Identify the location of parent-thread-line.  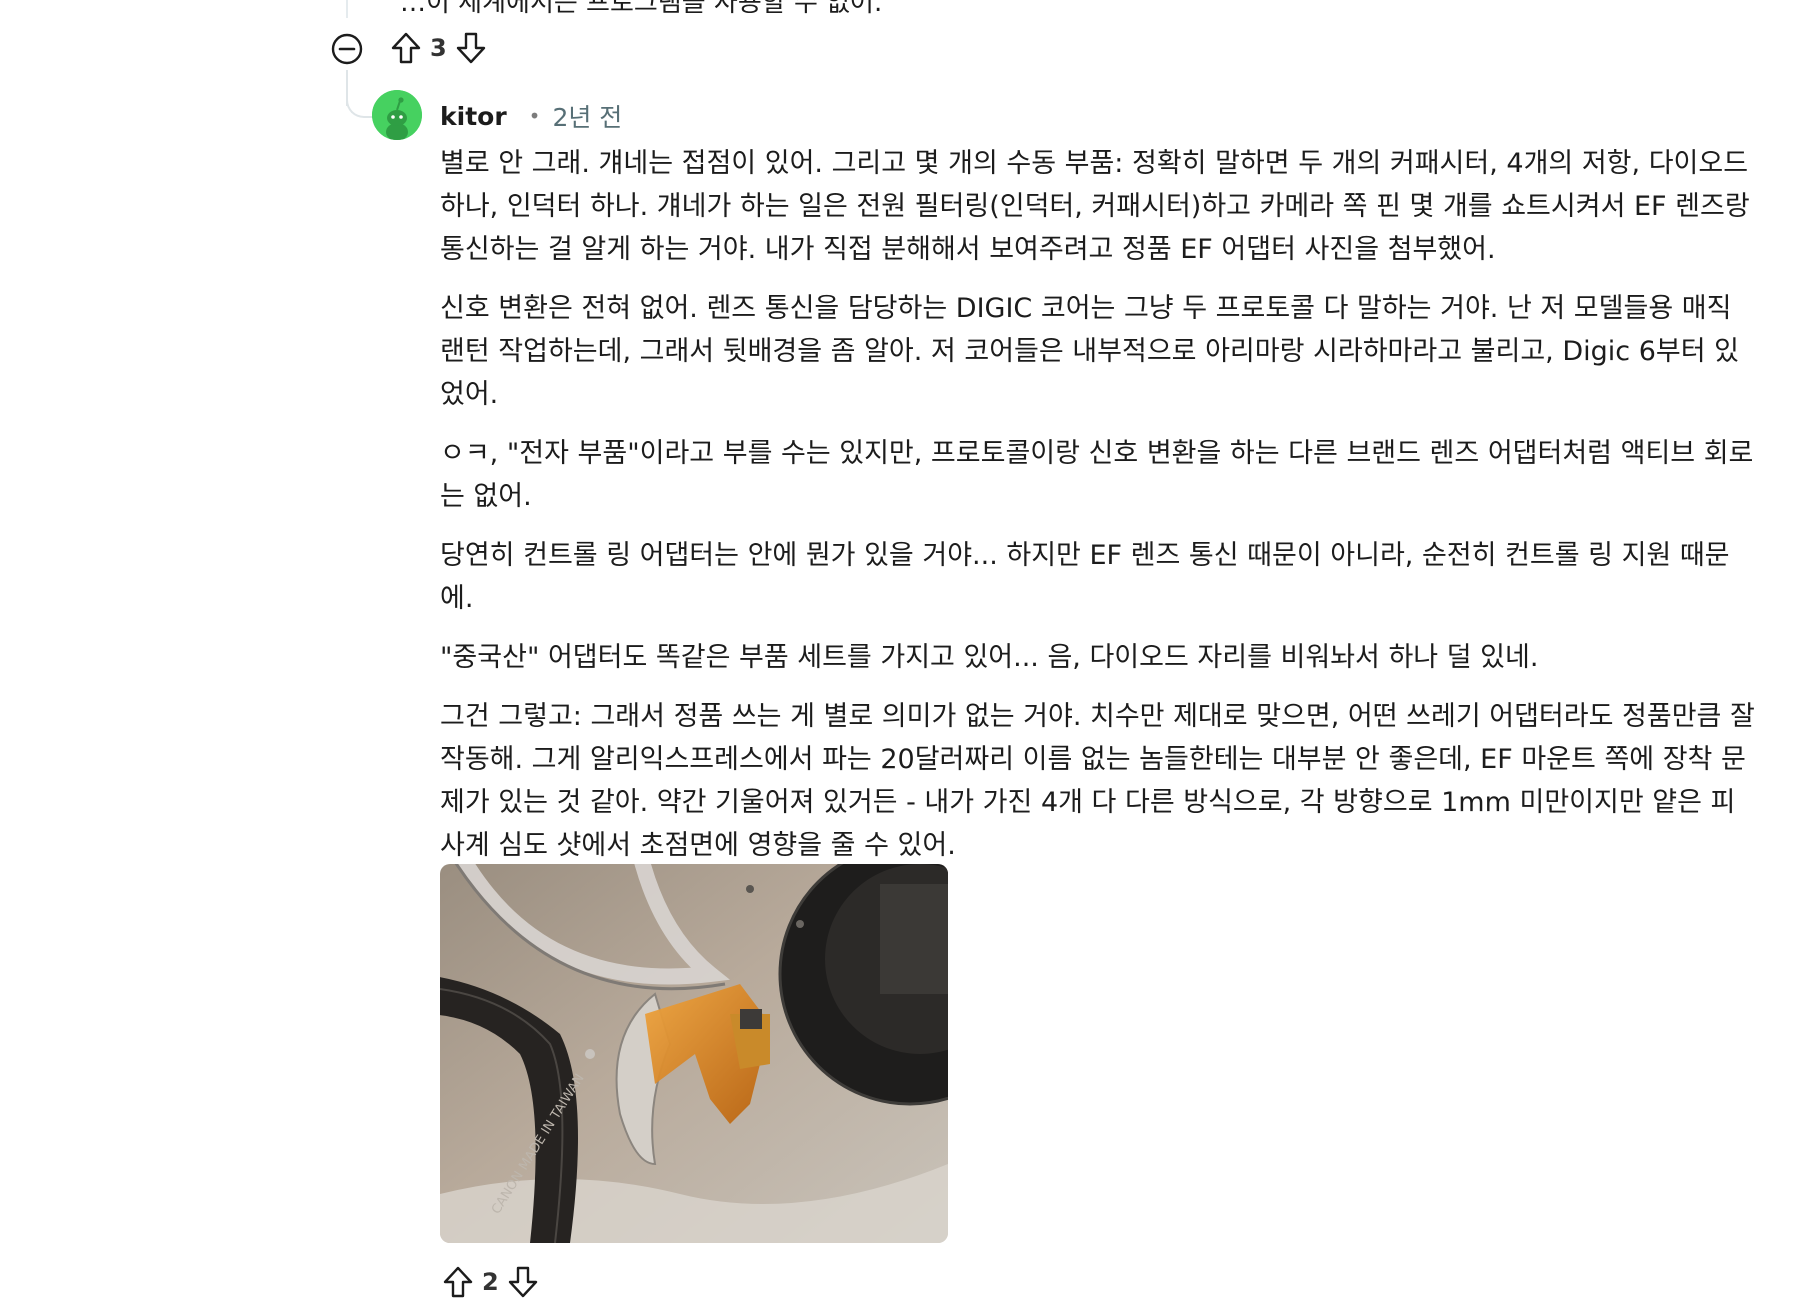
(347, 9).